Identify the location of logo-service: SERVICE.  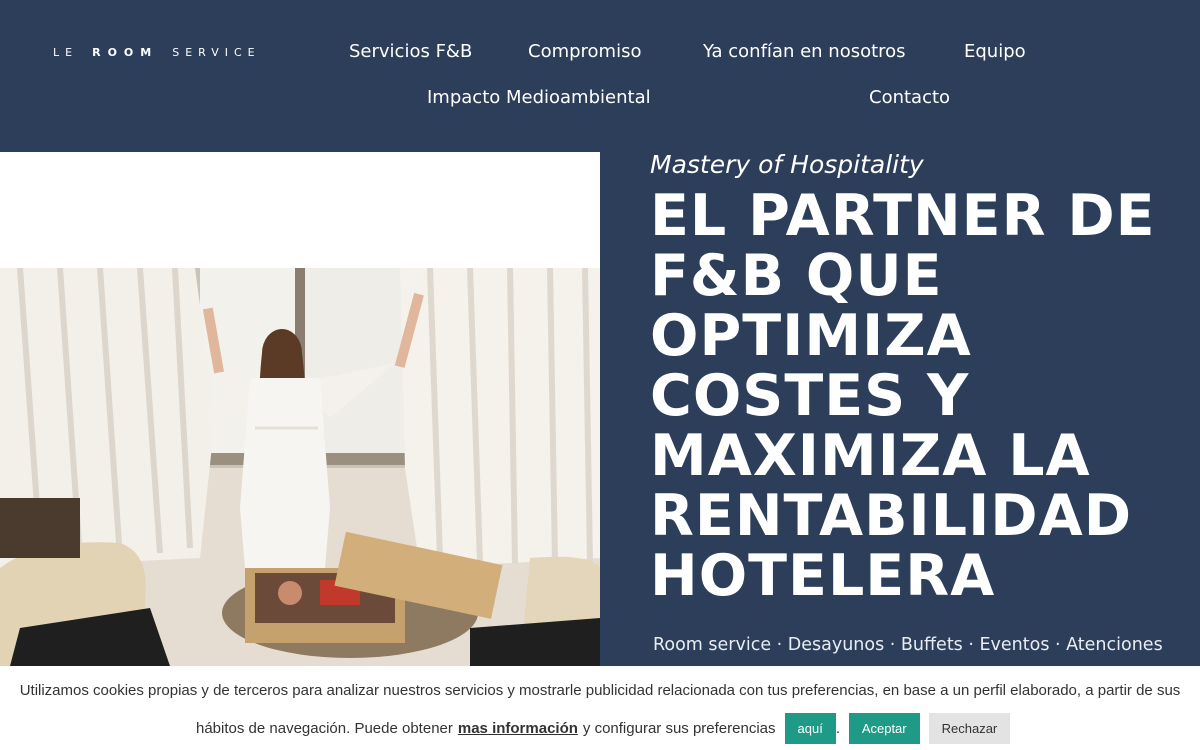
(216, 52).